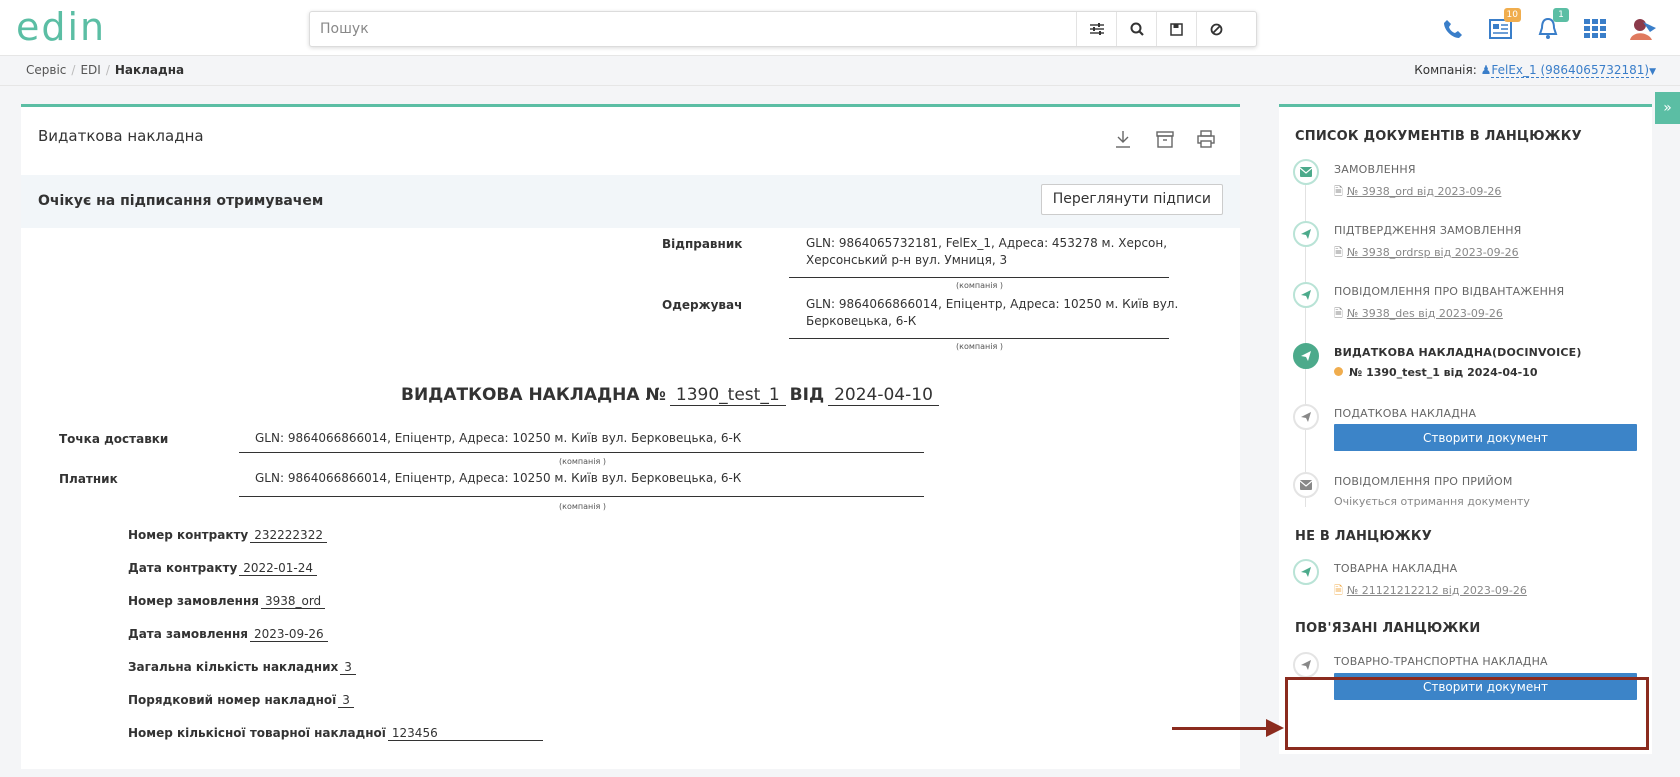 Image resolution: width=1680 pixels, height=777 pixels. I want to click on field-row: Дата замовлення 2023-09-26, so click(228, 634).